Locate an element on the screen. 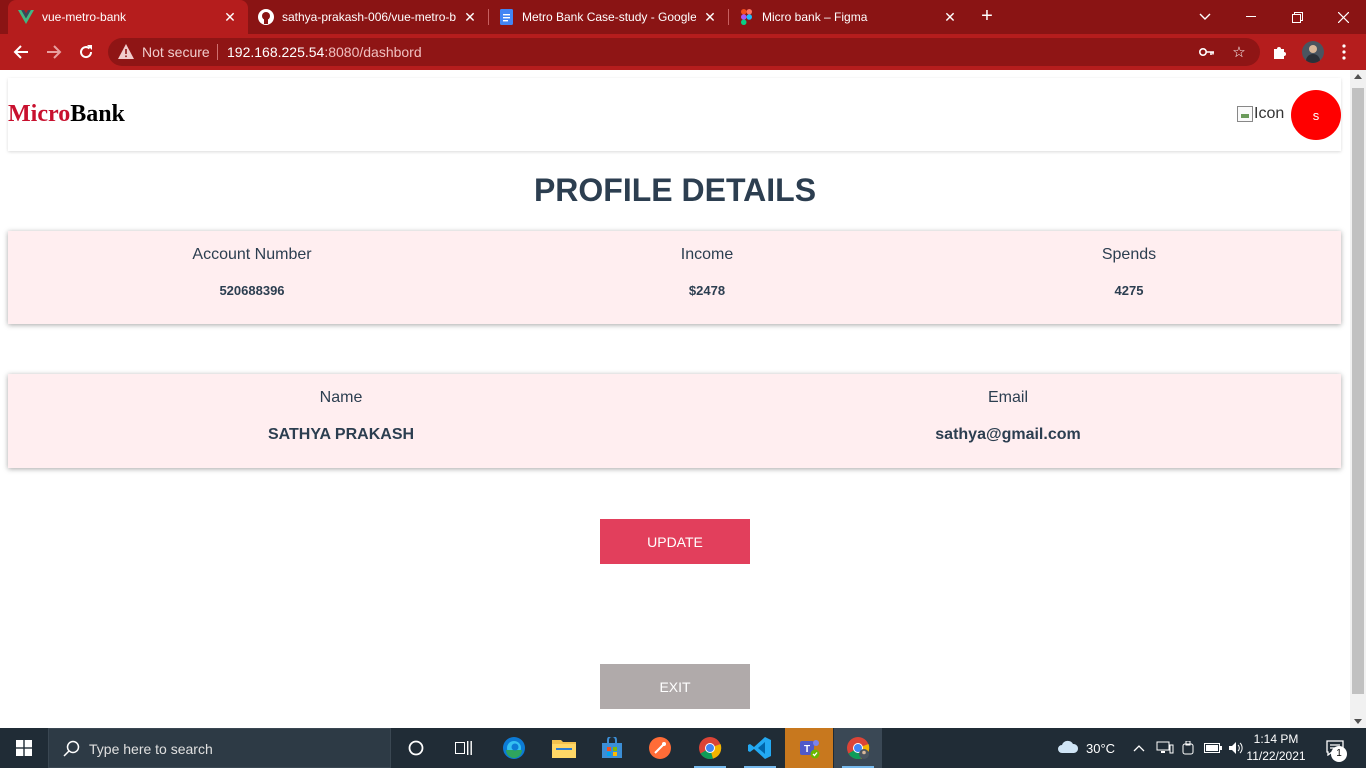 The image size is (1366, 768). vue-icon is located at coordinates (26, 17).